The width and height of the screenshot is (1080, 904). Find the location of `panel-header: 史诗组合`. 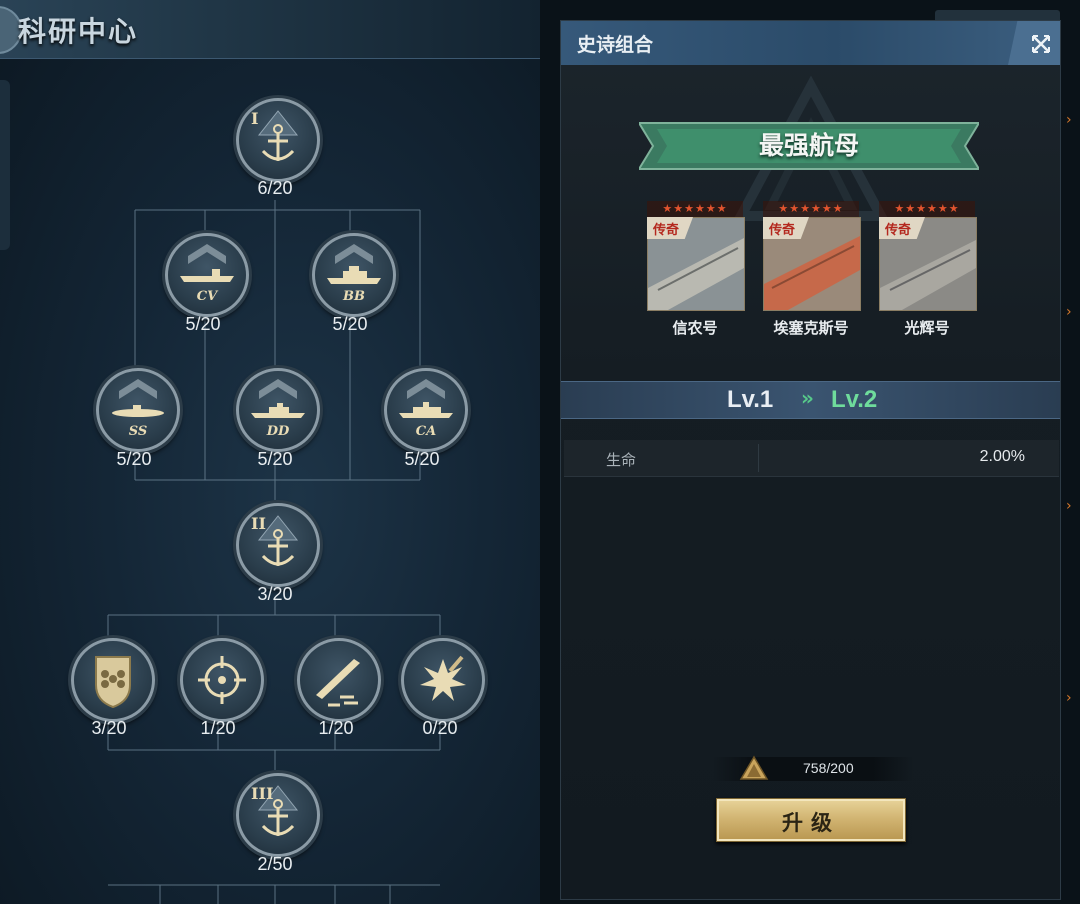

panel-header: 史诗组合 is located at coordinates (810, 43).